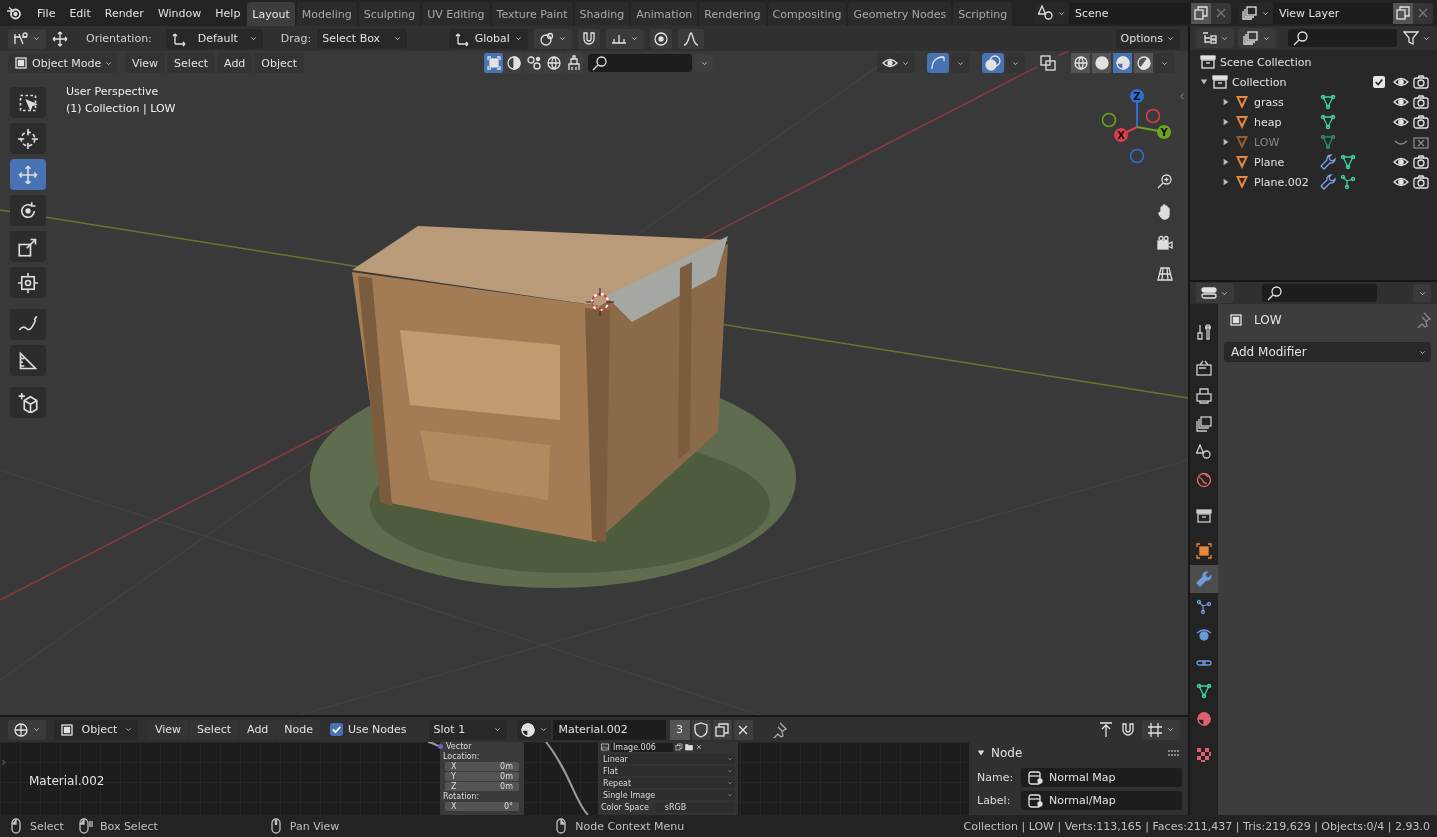 This screenshot has width=1437, height=837. What do you see at coordinates (459, 746) in the screenshot?
I see `socket-label: Vector` at bounding box center [459, 746].